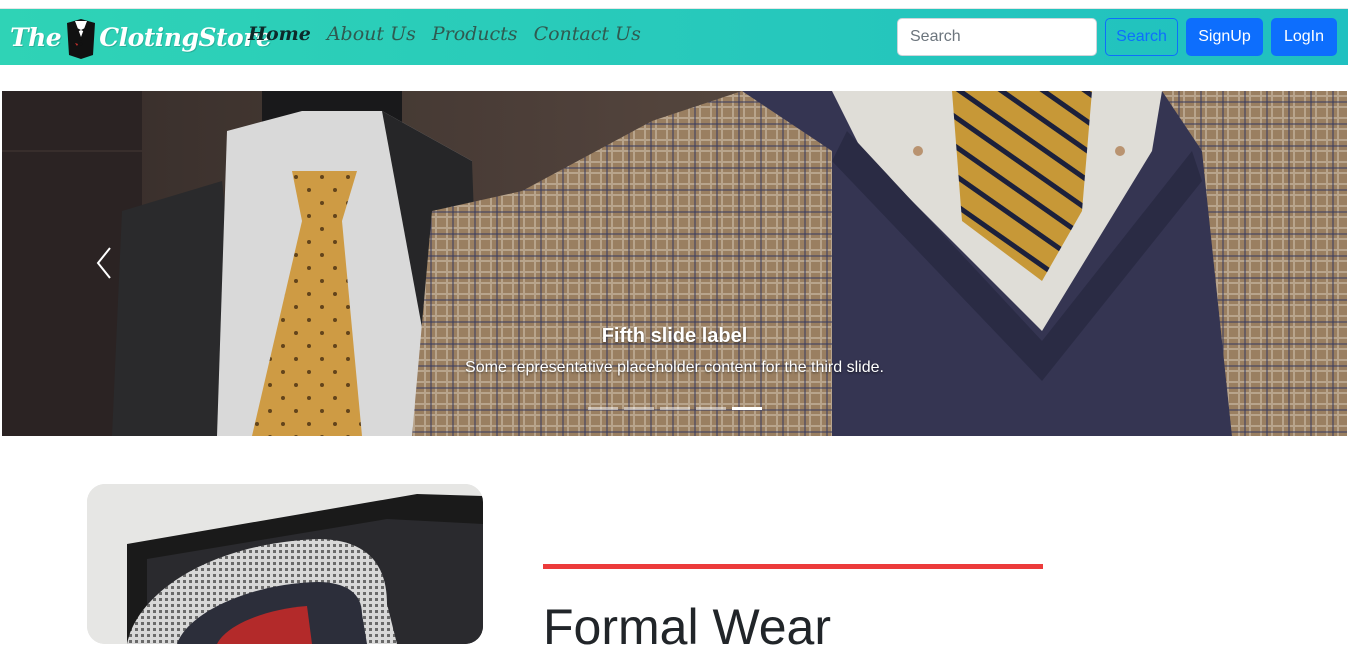 This screenshot has width=1348, height=655. I want to click on nav-home-link: Home, so click(279, 34).